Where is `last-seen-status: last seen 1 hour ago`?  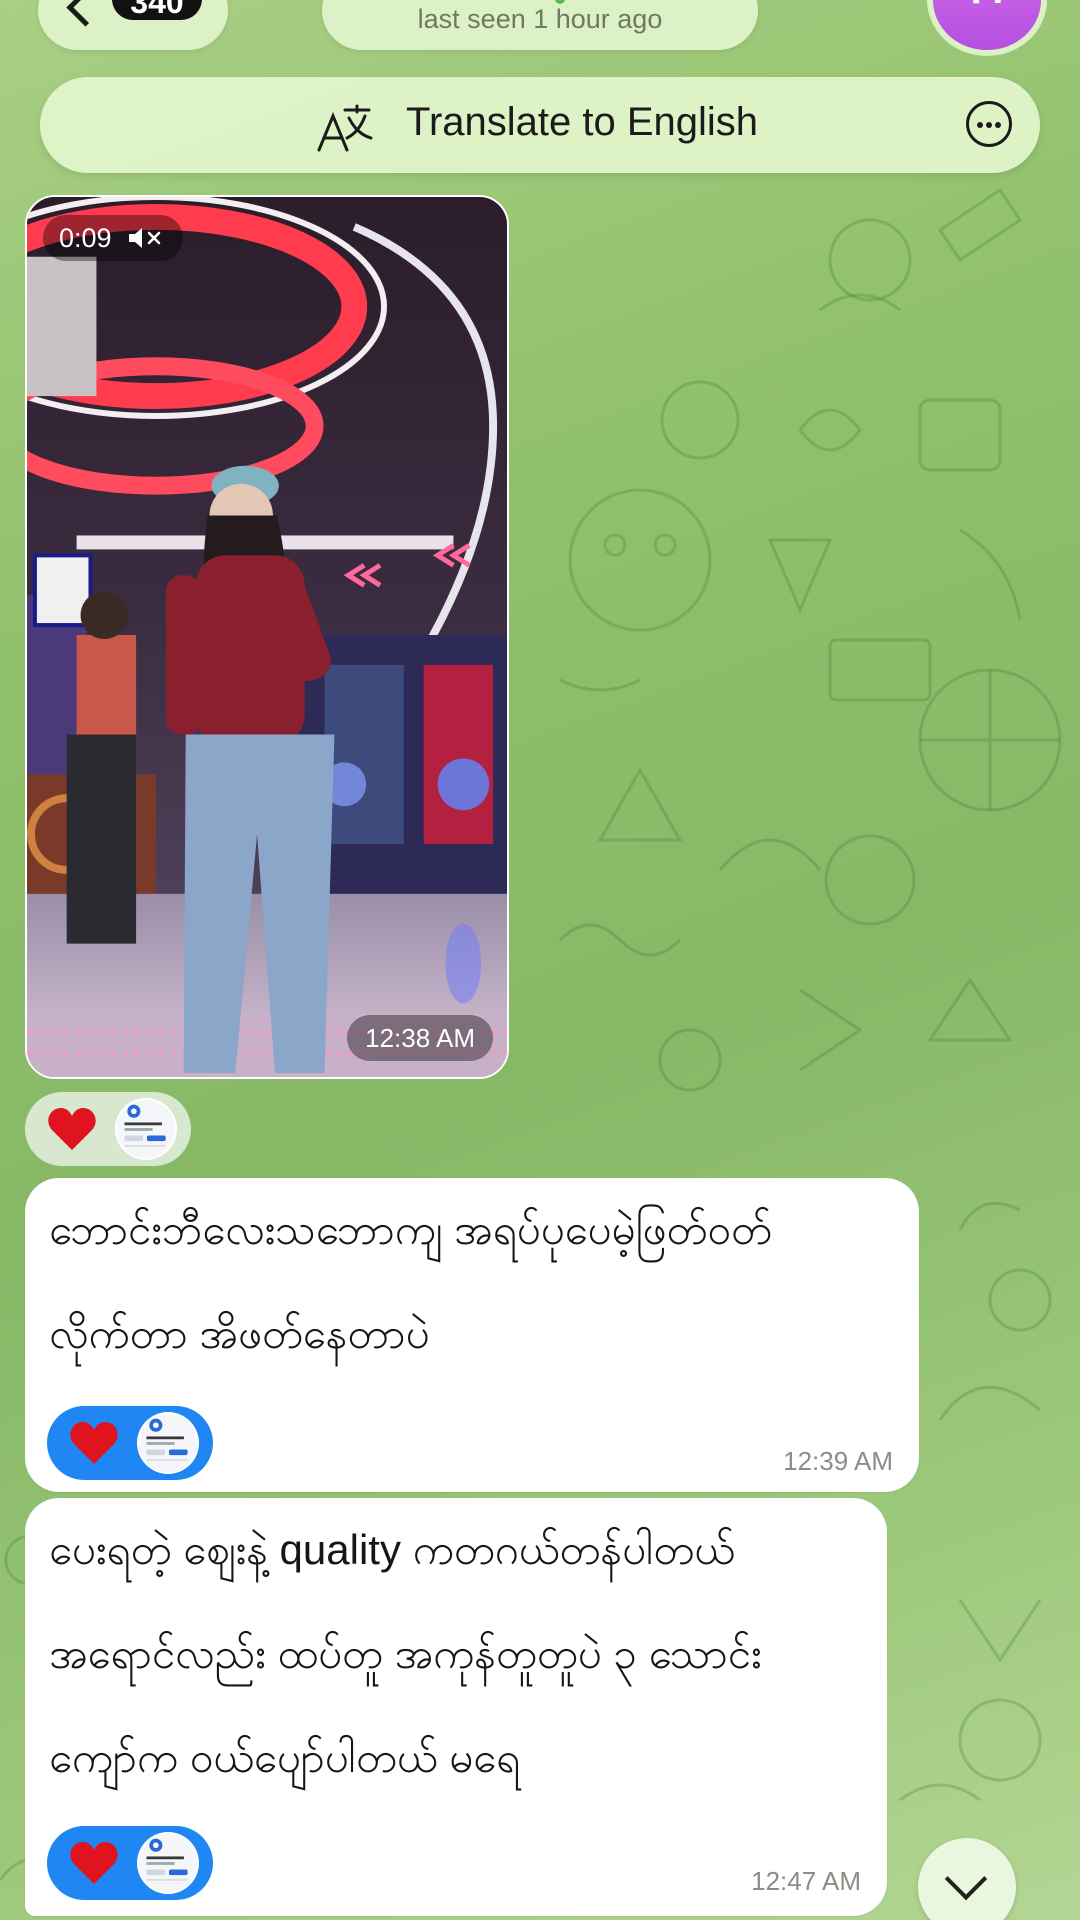
last-seen-status: last seen 1 hour ago is located at coordinates (540, 19).